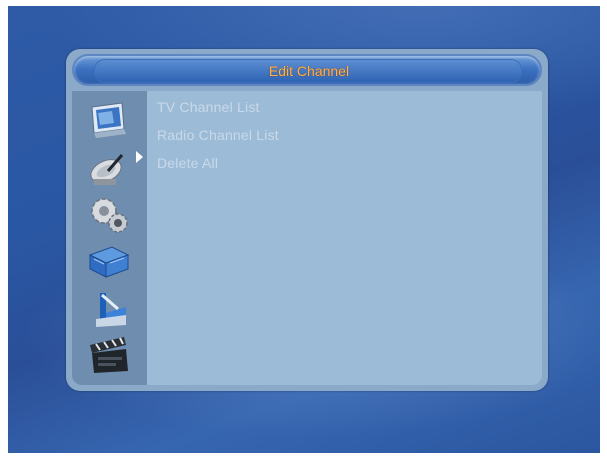  I want to click on page-title: Edit Channel, so click(309, 71).